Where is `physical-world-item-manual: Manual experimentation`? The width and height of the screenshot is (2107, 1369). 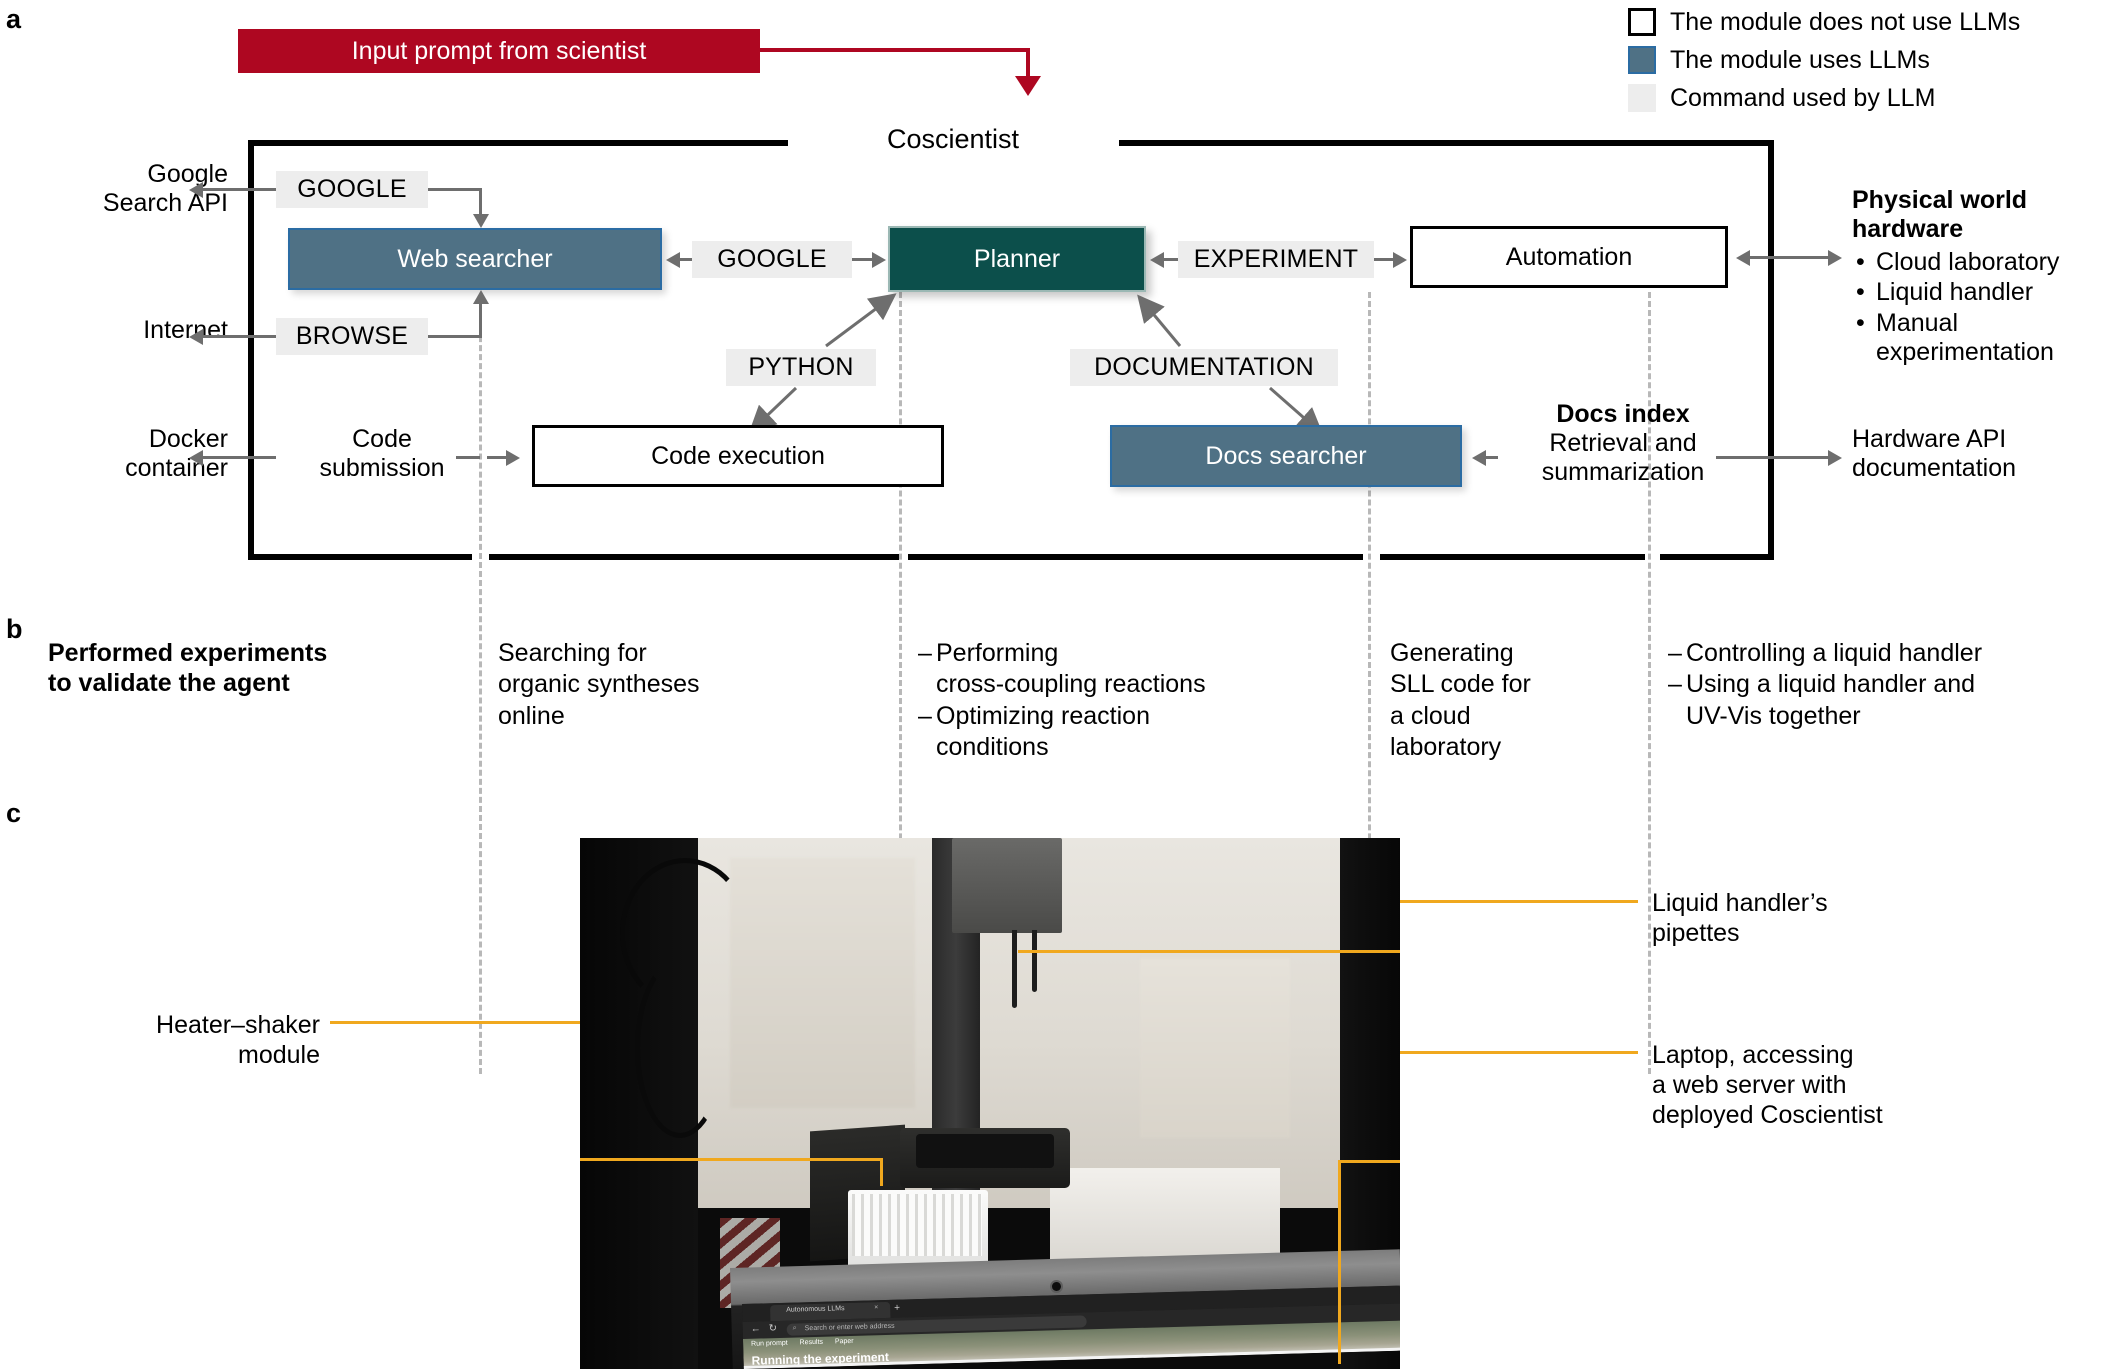 physical-world-item-manual: Manual experimentation is located at coordinates (1981, 338).